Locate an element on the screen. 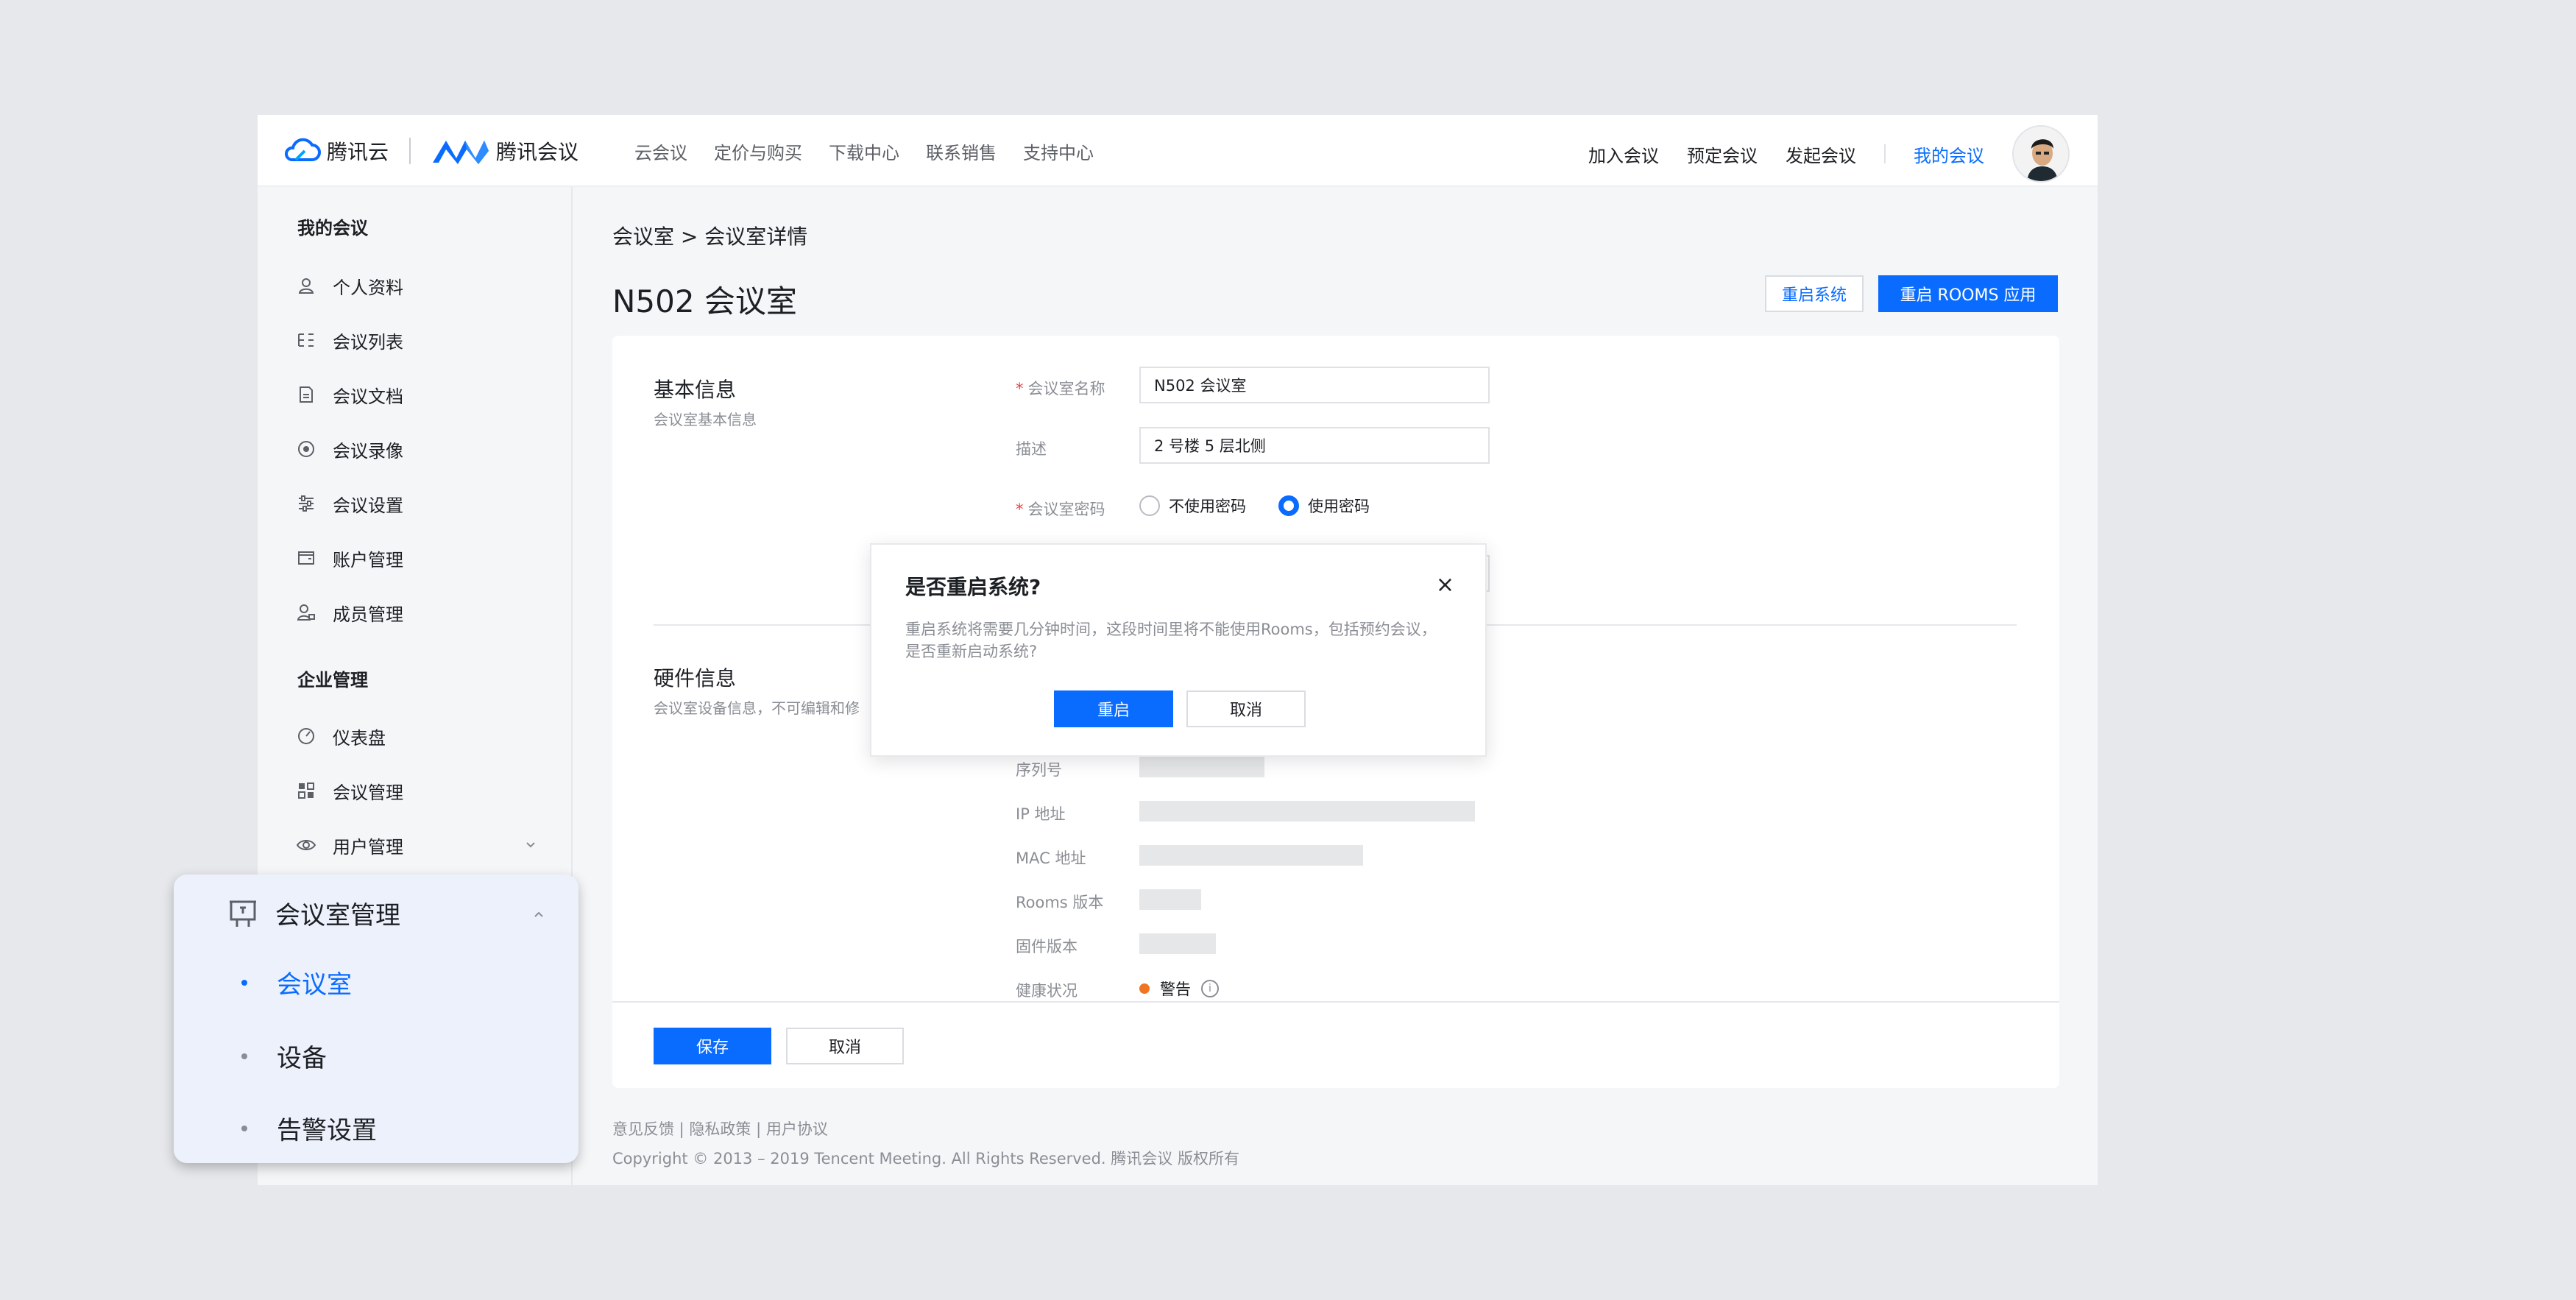  health-value: 警告 is located at coordinates (1175, 989).